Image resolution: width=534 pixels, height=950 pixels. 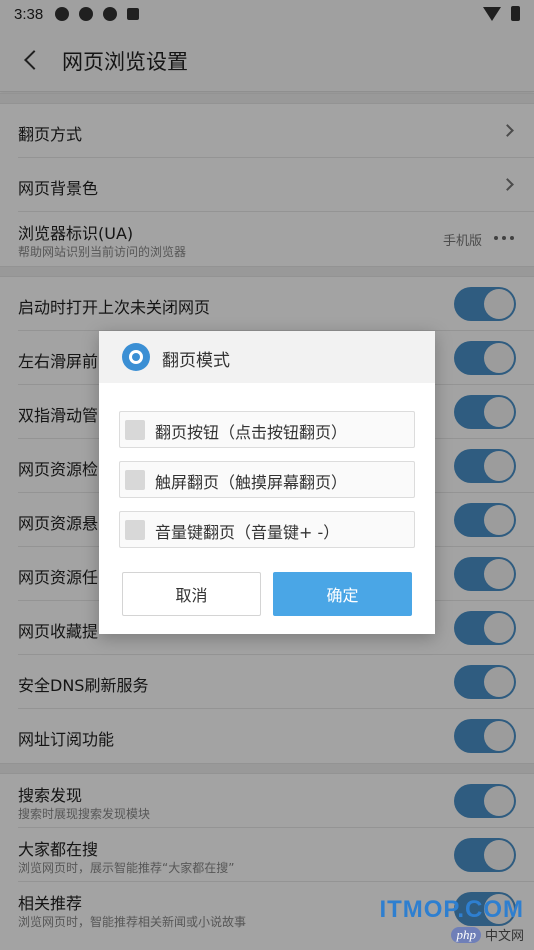 I want to click on option-volume-key: 音量键翻页（音量键+ -）, so click(x=267, y=529).